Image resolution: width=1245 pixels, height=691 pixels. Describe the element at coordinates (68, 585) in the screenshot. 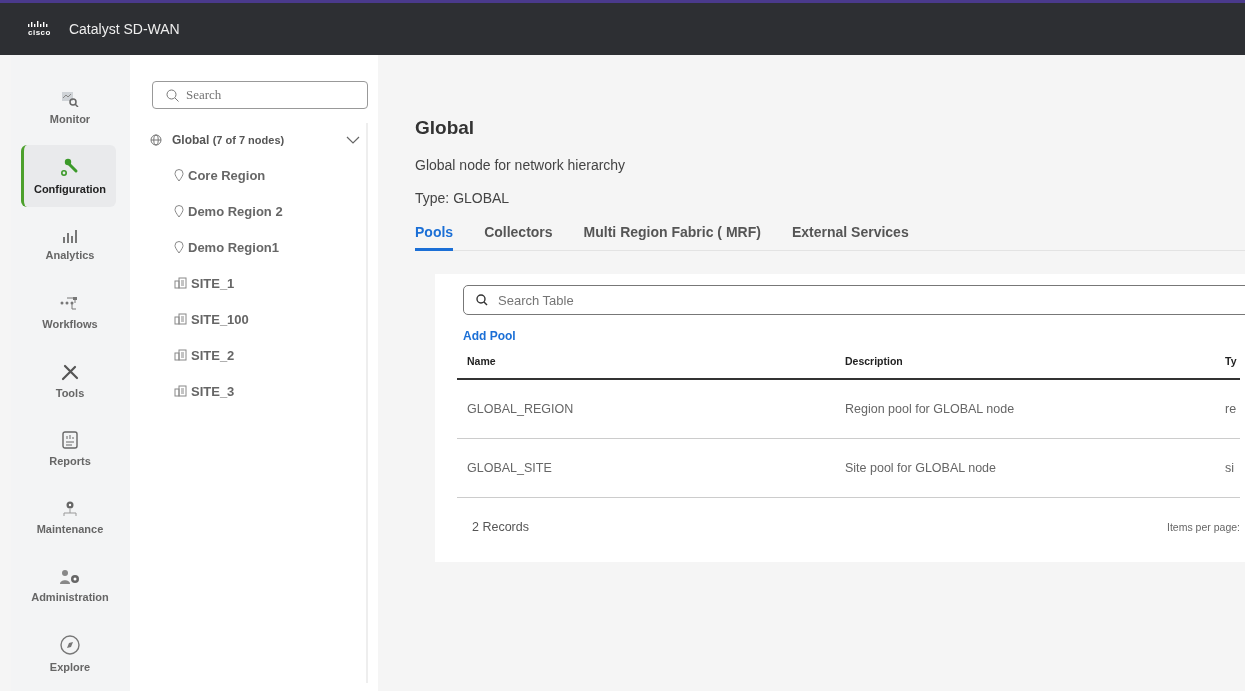

I see `nav-item: Administration` at that location.